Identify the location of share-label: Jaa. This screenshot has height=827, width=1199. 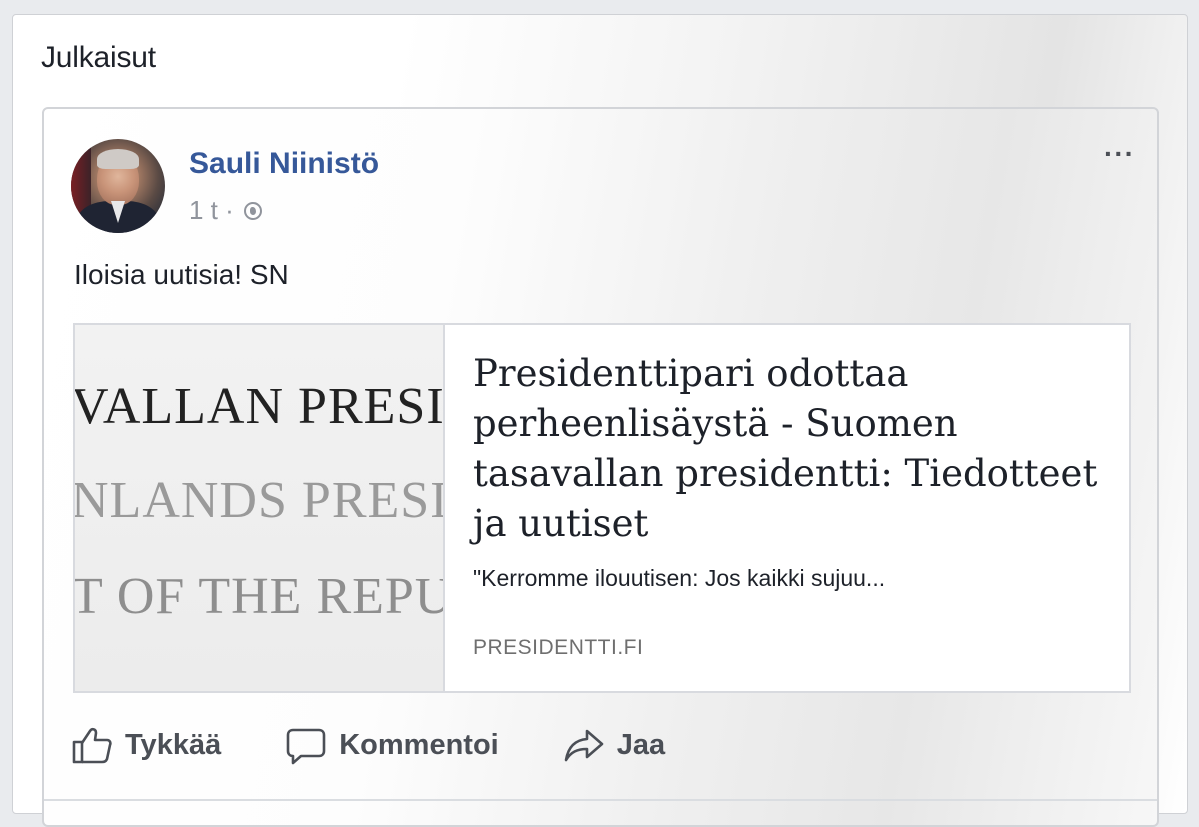
(641, 744).